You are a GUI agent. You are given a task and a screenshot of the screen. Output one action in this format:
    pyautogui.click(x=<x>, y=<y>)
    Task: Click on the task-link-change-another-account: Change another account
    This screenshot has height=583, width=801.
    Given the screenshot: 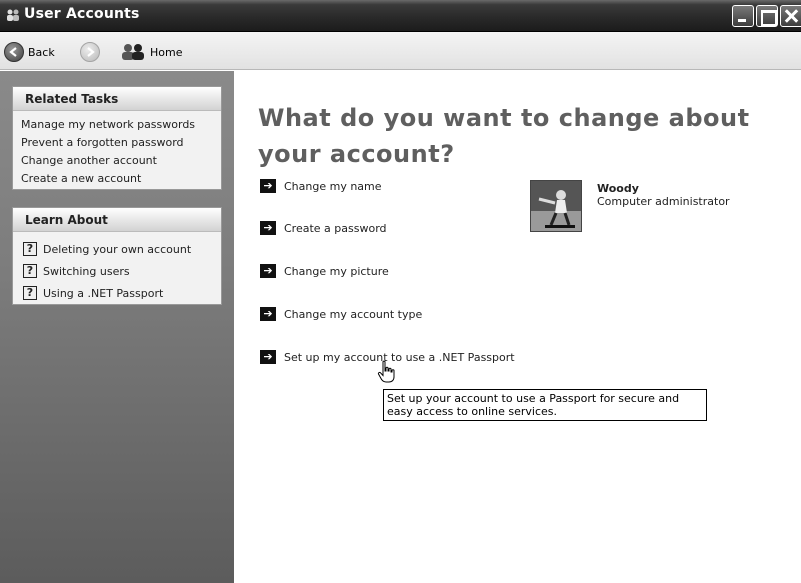 What is the action you would take?
    pyautogui.click(x=117, y=161)
    